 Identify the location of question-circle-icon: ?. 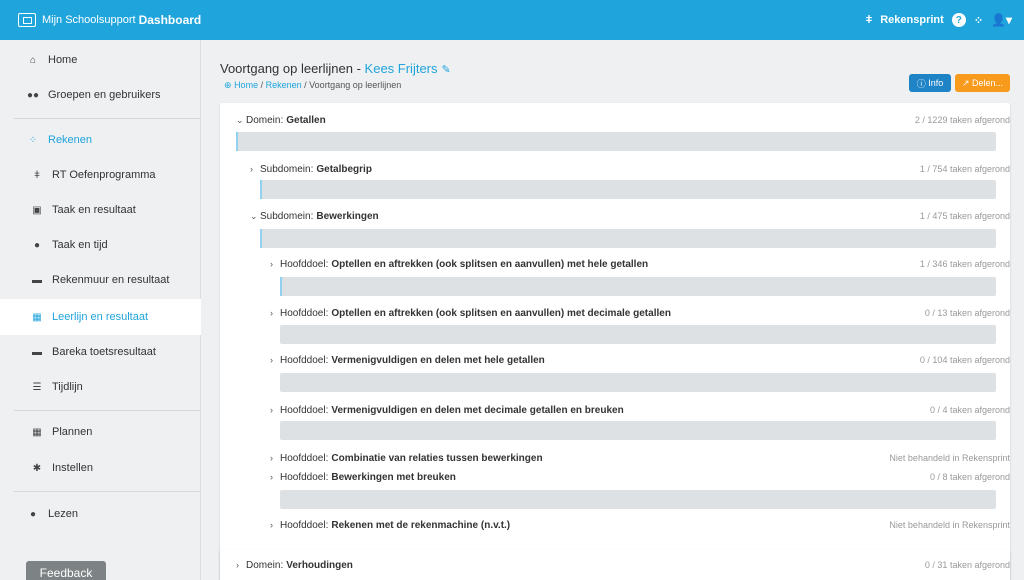
(958, 20).